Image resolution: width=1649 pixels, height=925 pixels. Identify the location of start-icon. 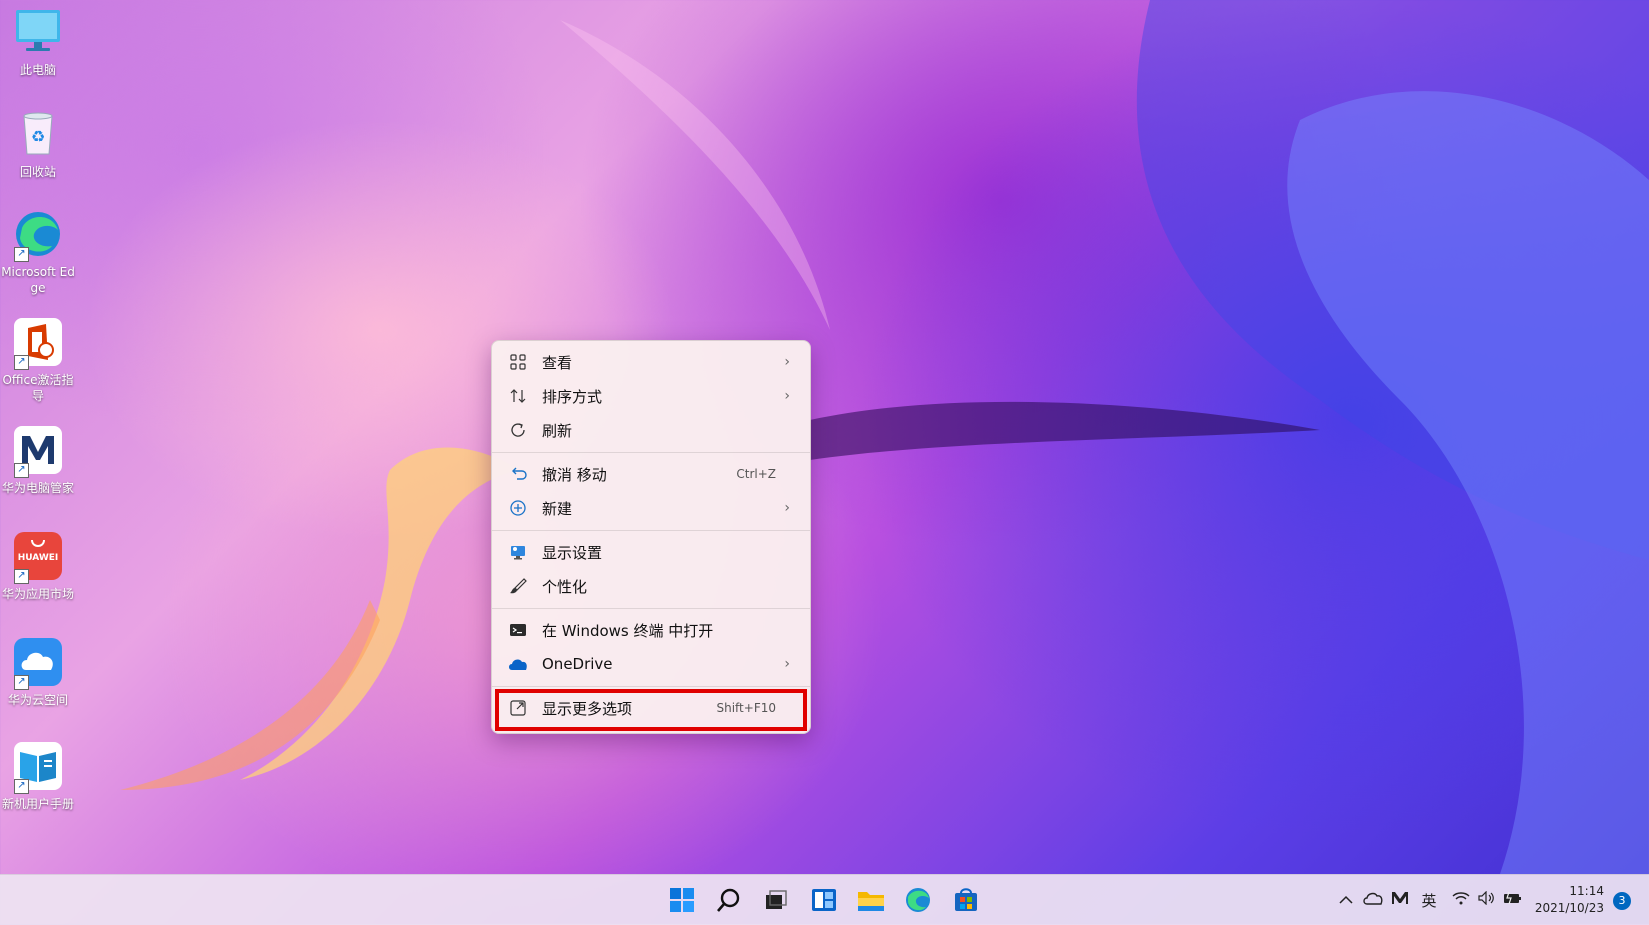
(682, 900).